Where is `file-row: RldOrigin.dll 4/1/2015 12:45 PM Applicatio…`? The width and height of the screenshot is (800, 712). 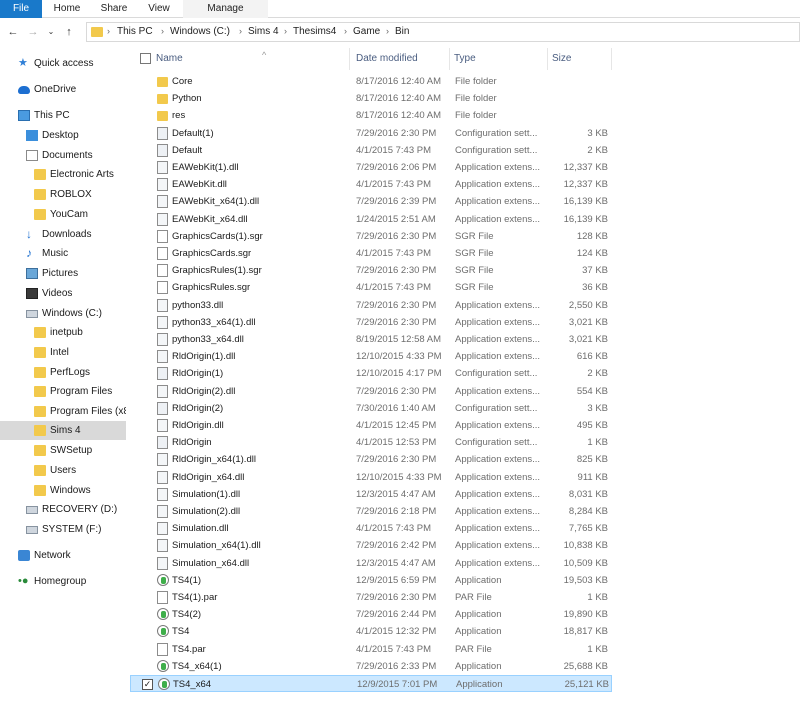
file-row: RldOrigin.dll 4/1/2015 12:45 PM Applicatio… is located at coordinates (371, 425).